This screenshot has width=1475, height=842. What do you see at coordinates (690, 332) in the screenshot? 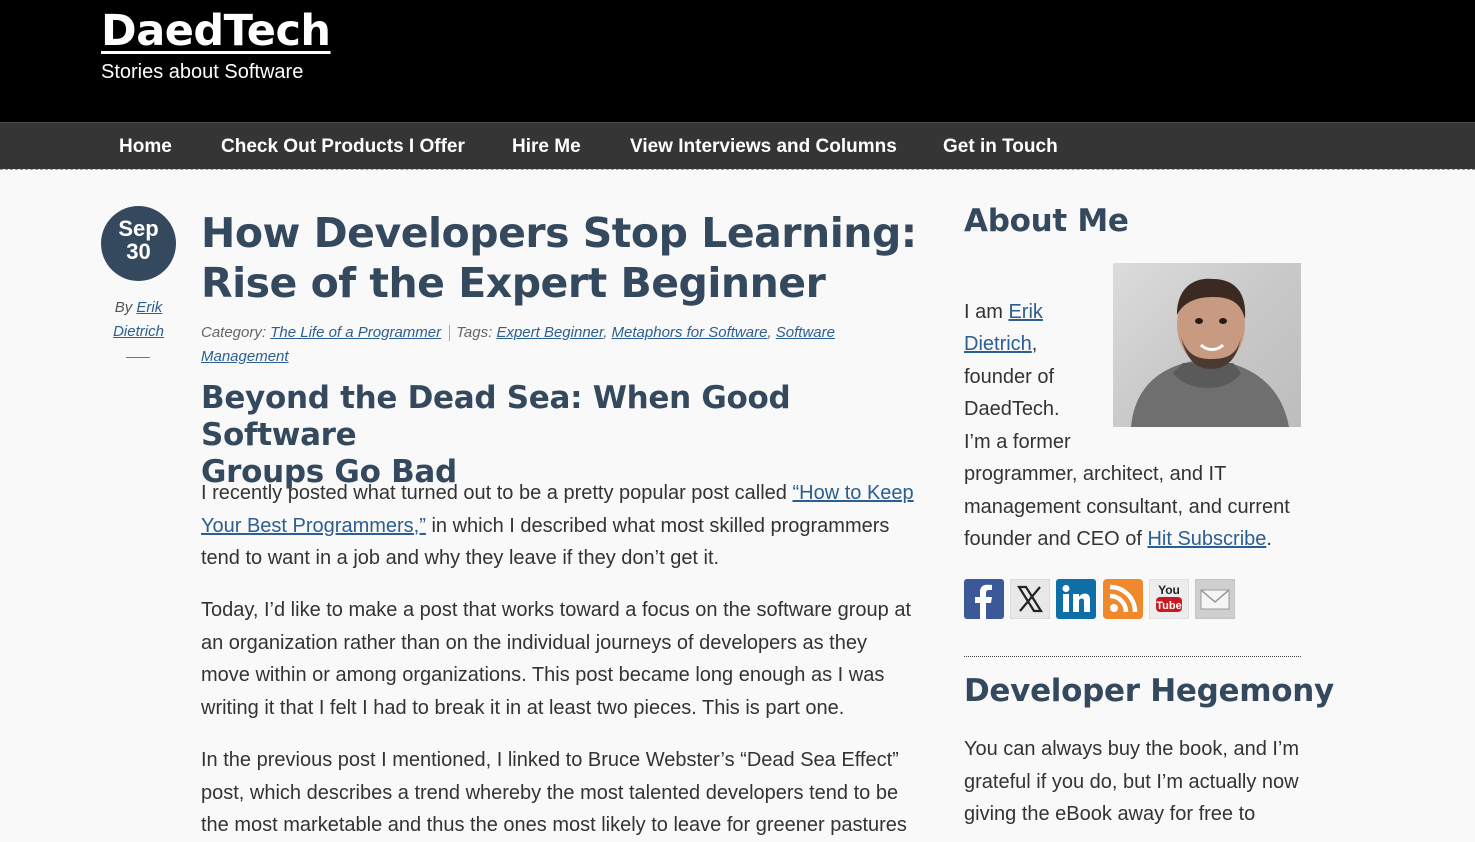
I see `tag-link-metaphors: Metaphors for Software` at bounding box center [690, 332].